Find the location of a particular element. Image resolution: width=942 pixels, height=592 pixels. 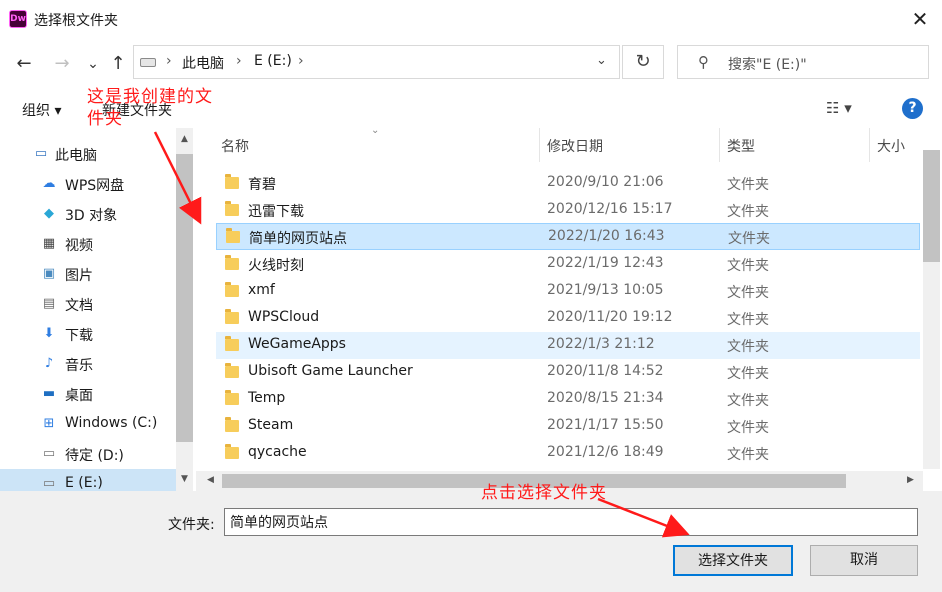

sidebar-item-desktop: ▬ 桌面 is located at coordinates (88, 394).